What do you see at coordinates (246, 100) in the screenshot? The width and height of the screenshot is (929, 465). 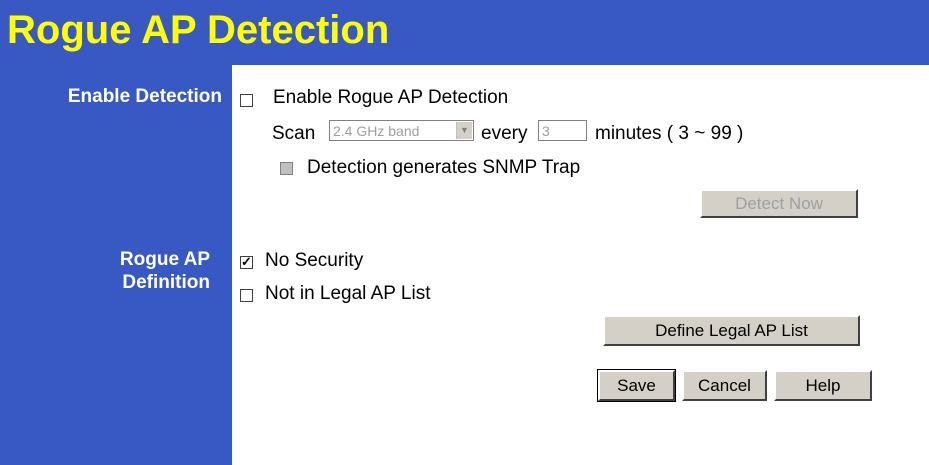 I see `enable-rogue-ap-checkbox` at bounding box center [246, 100].